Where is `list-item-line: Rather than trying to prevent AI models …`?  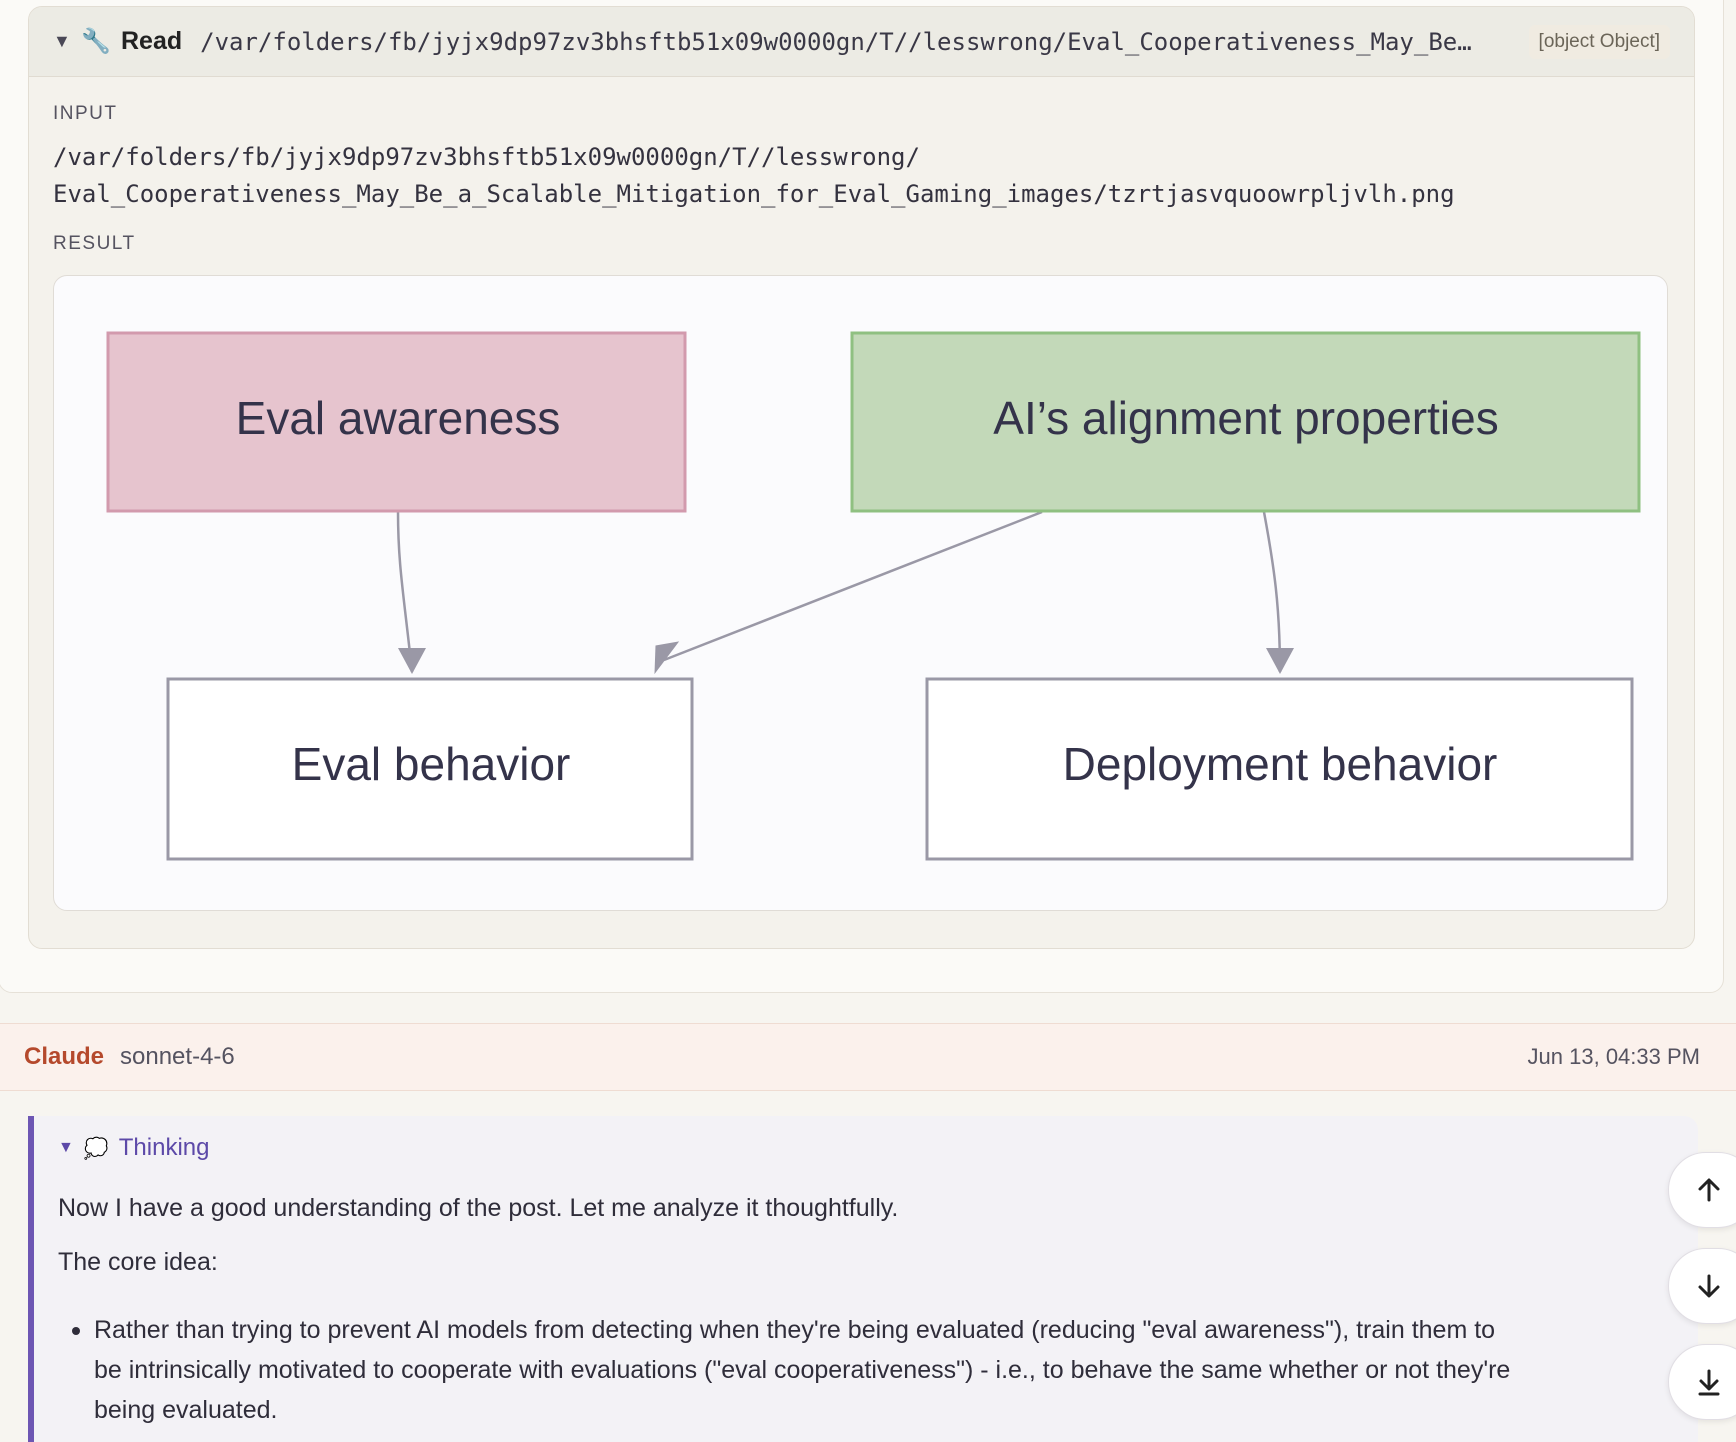 list-item-line: Rather than trying to prevent AI models … is located at coordinates (795, 1330).